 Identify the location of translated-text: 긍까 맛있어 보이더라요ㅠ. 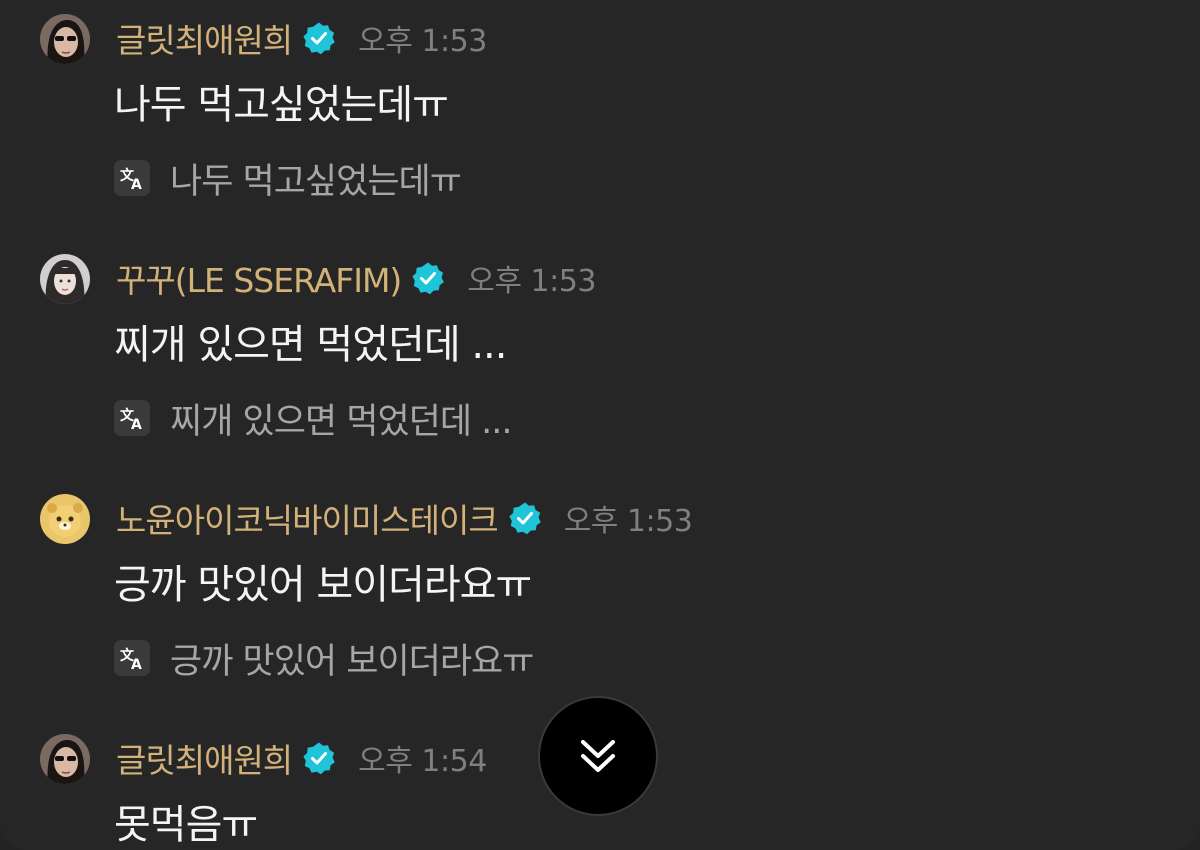
(352, 661).